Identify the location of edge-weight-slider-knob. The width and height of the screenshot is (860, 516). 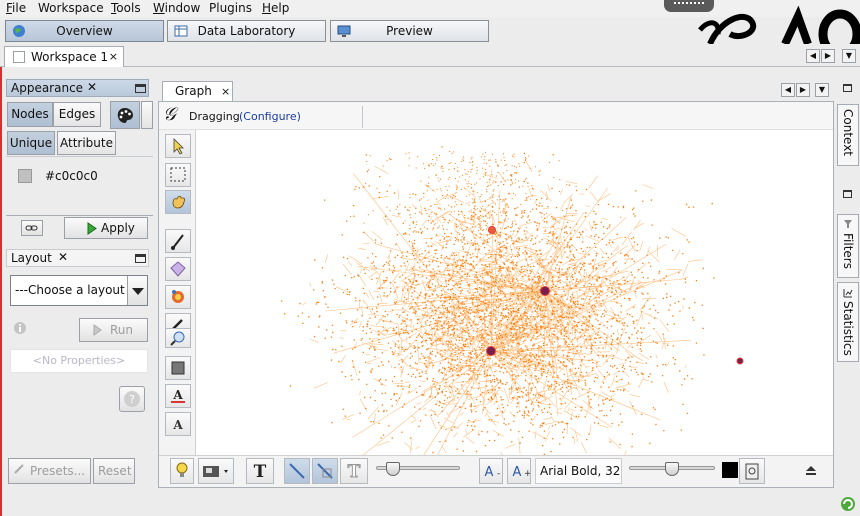
(392, 469).